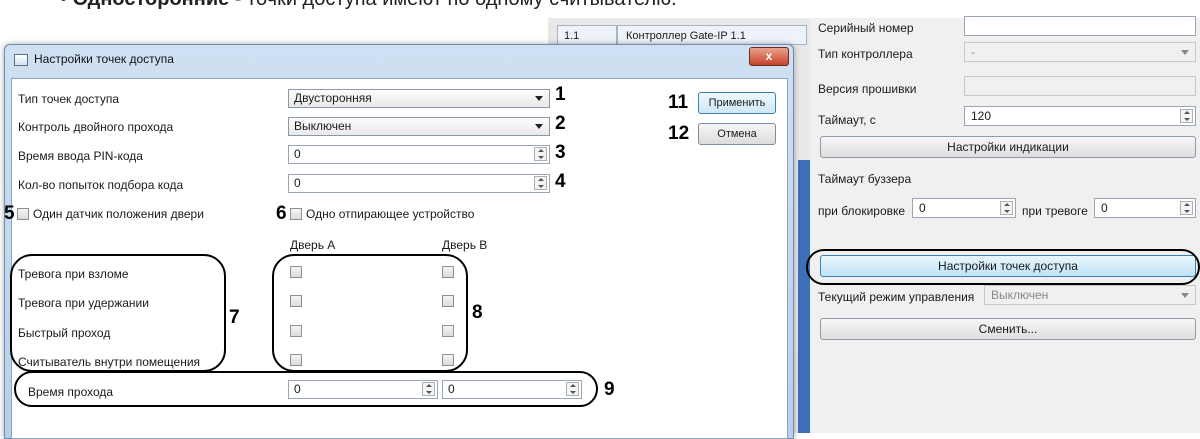  What do you see at coordinates (560, 94) in the screenshot?
I see `marker-1: 1` at bounding box center [560, 94].